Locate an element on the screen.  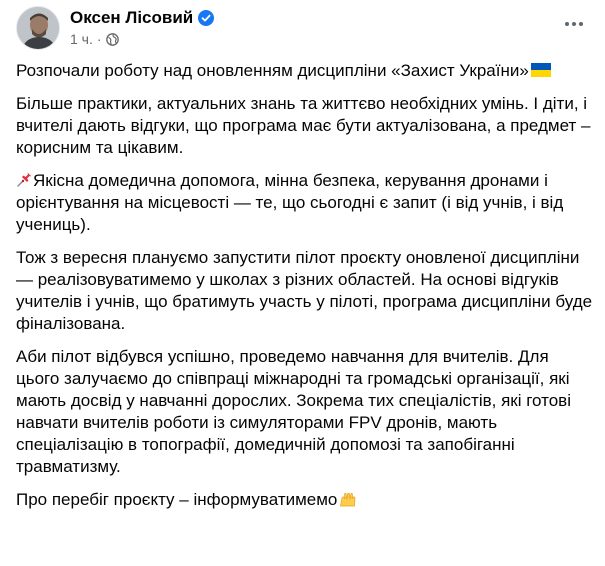
author-name-row: Оксен Лісовий is located at coordinates (142, 18).